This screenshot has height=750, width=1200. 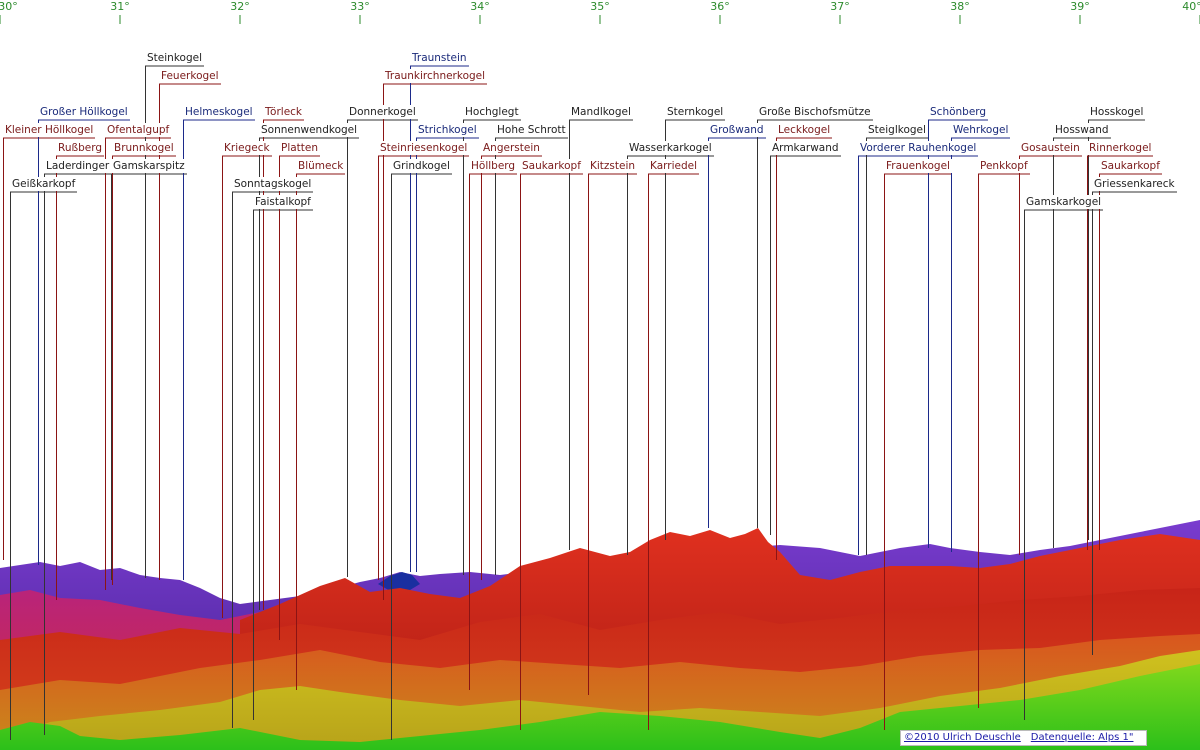 I want to click on peak-label: Frauenkogel, so click(x=918, y=166).